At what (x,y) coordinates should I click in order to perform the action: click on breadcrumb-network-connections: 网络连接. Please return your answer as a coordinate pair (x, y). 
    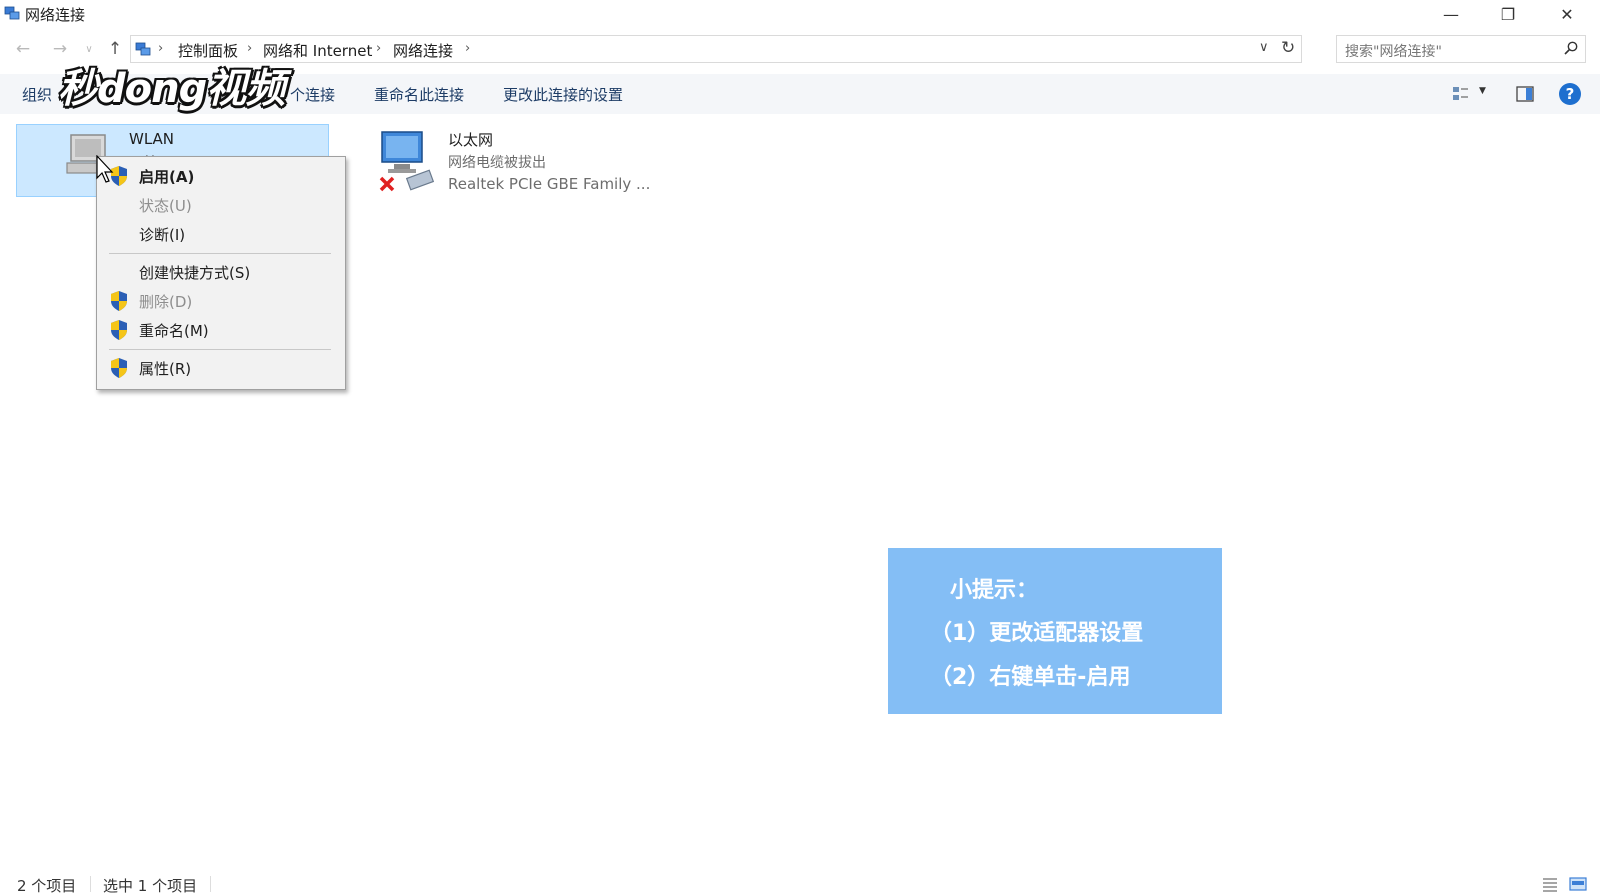
    Looking at the image, I should click on (423, 50).